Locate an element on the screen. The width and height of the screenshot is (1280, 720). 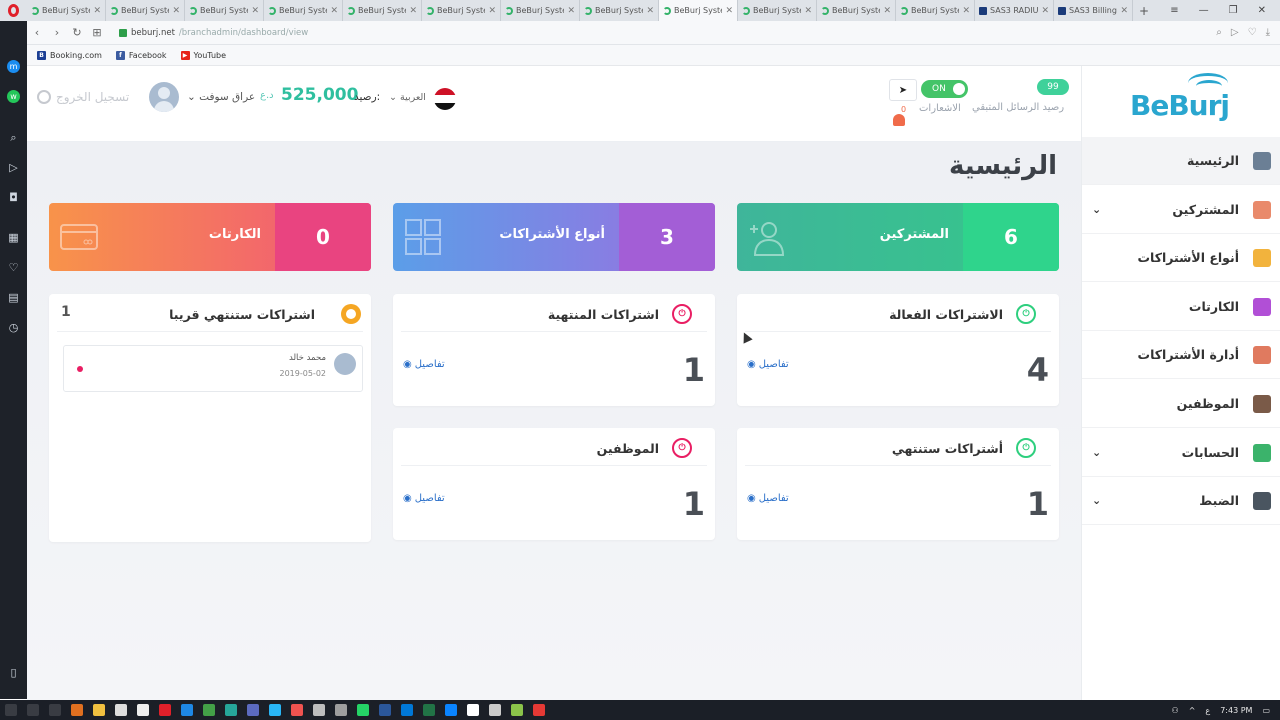
heart-icon: ♡ is located at coordinates (13, 267).